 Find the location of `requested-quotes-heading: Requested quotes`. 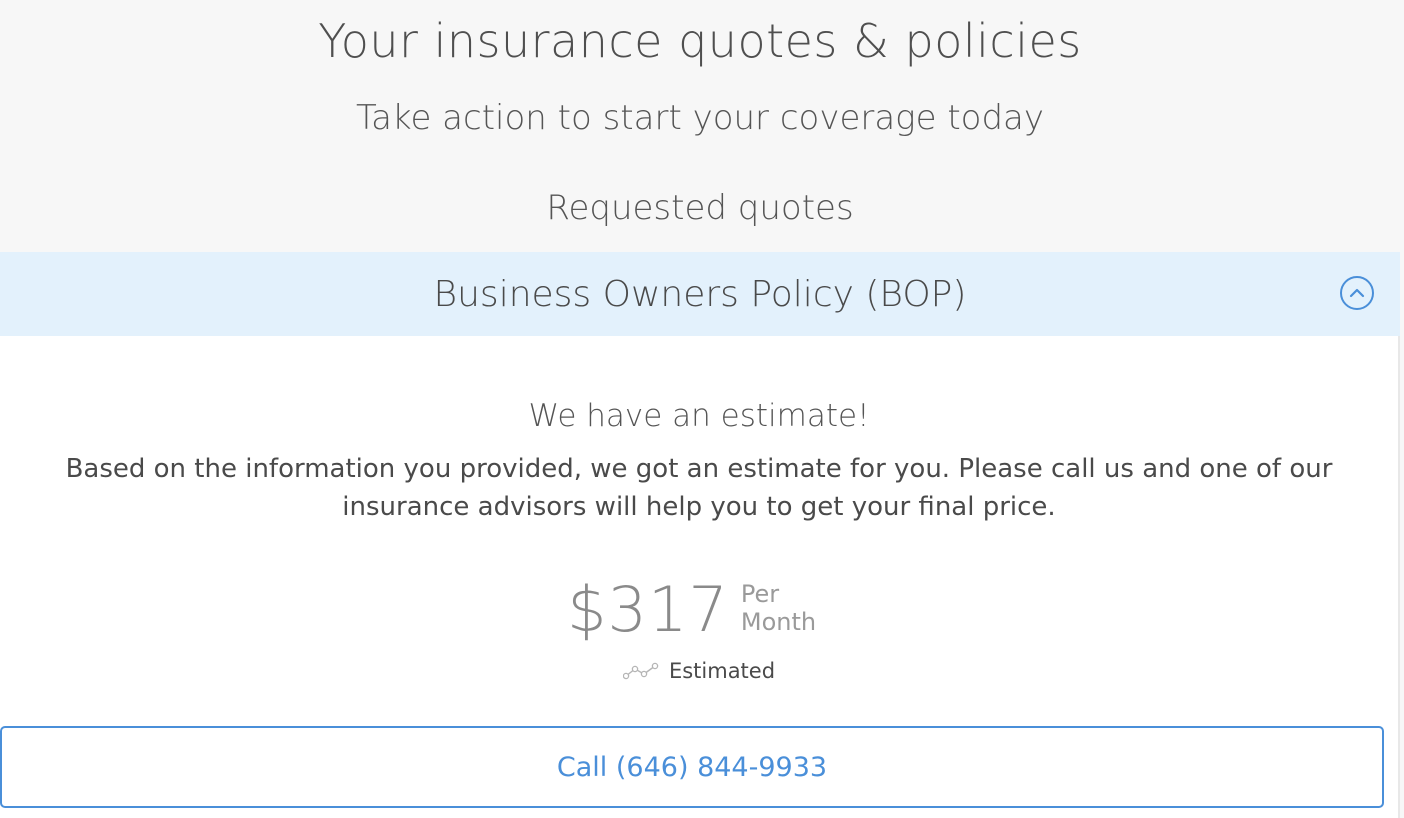

requested-quotes-heading: Requested quotes is located at coordinates (700, 208).